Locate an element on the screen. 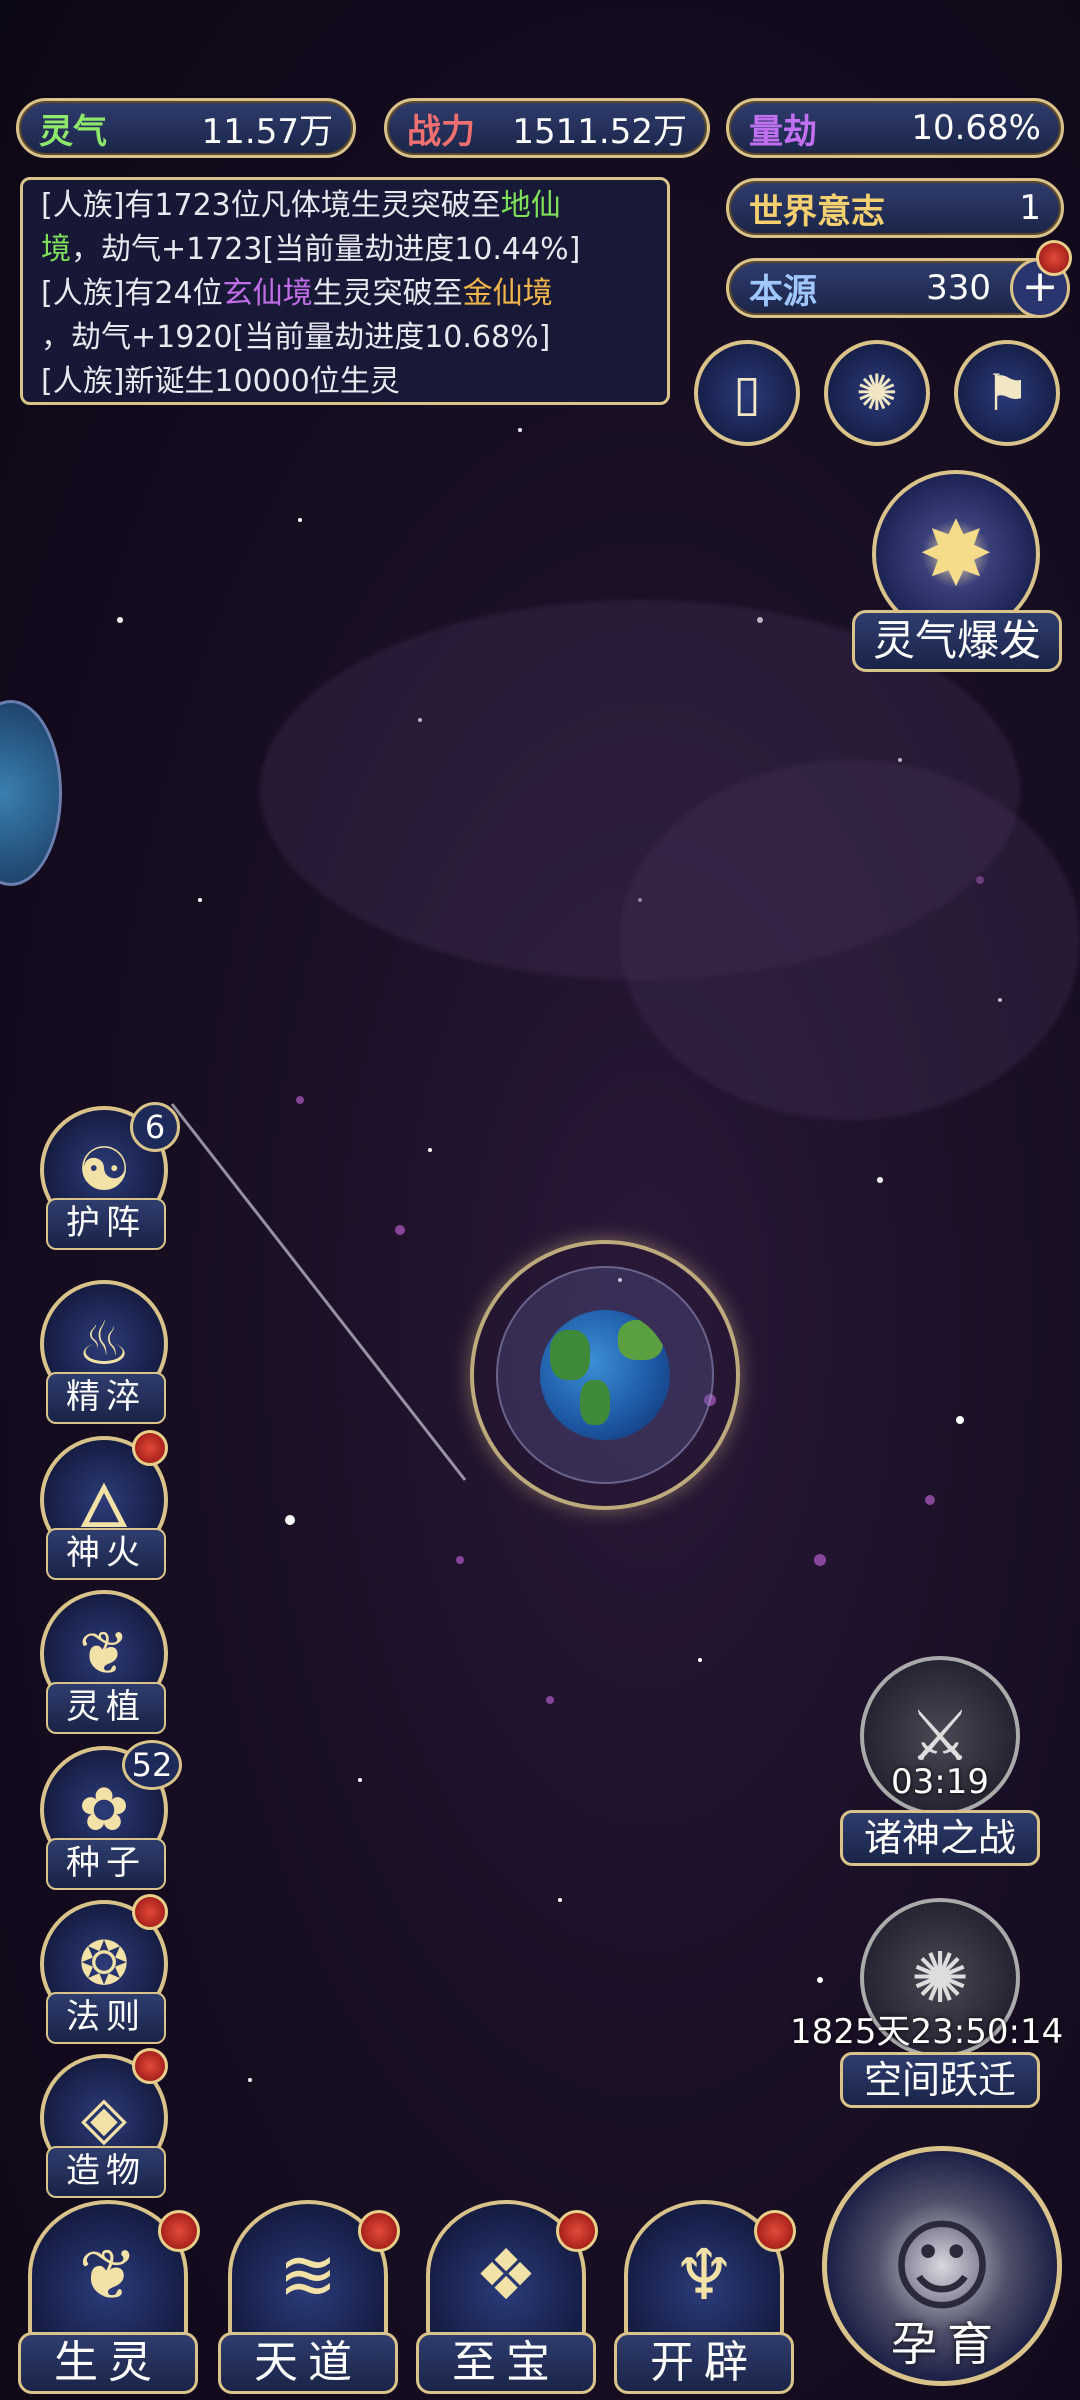  zhanli-value: 1511.52万 is located at coordinates (599, 131).